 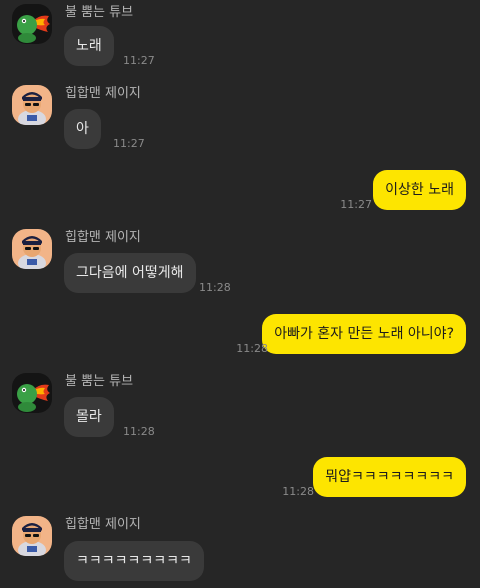 I want to click on message-bubble: 뭐얍ㅋㅋㅋㅋㅋㅋㅋㅋ, so click(x=389, y=477).